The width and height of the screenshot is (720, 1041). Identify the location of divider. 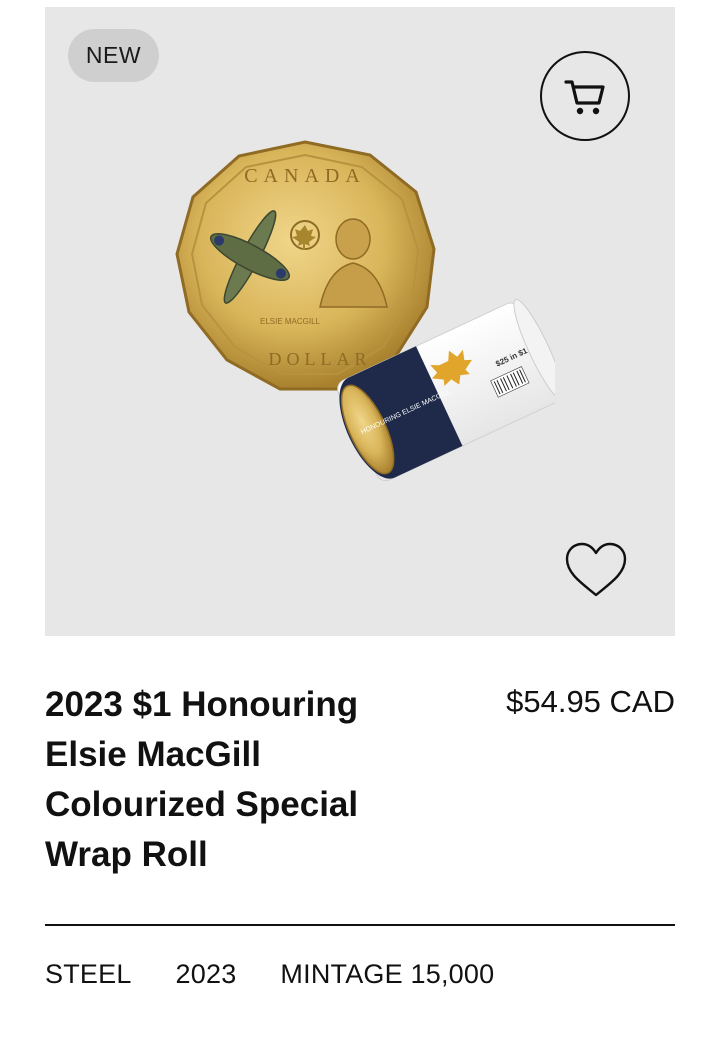
(360, 925).